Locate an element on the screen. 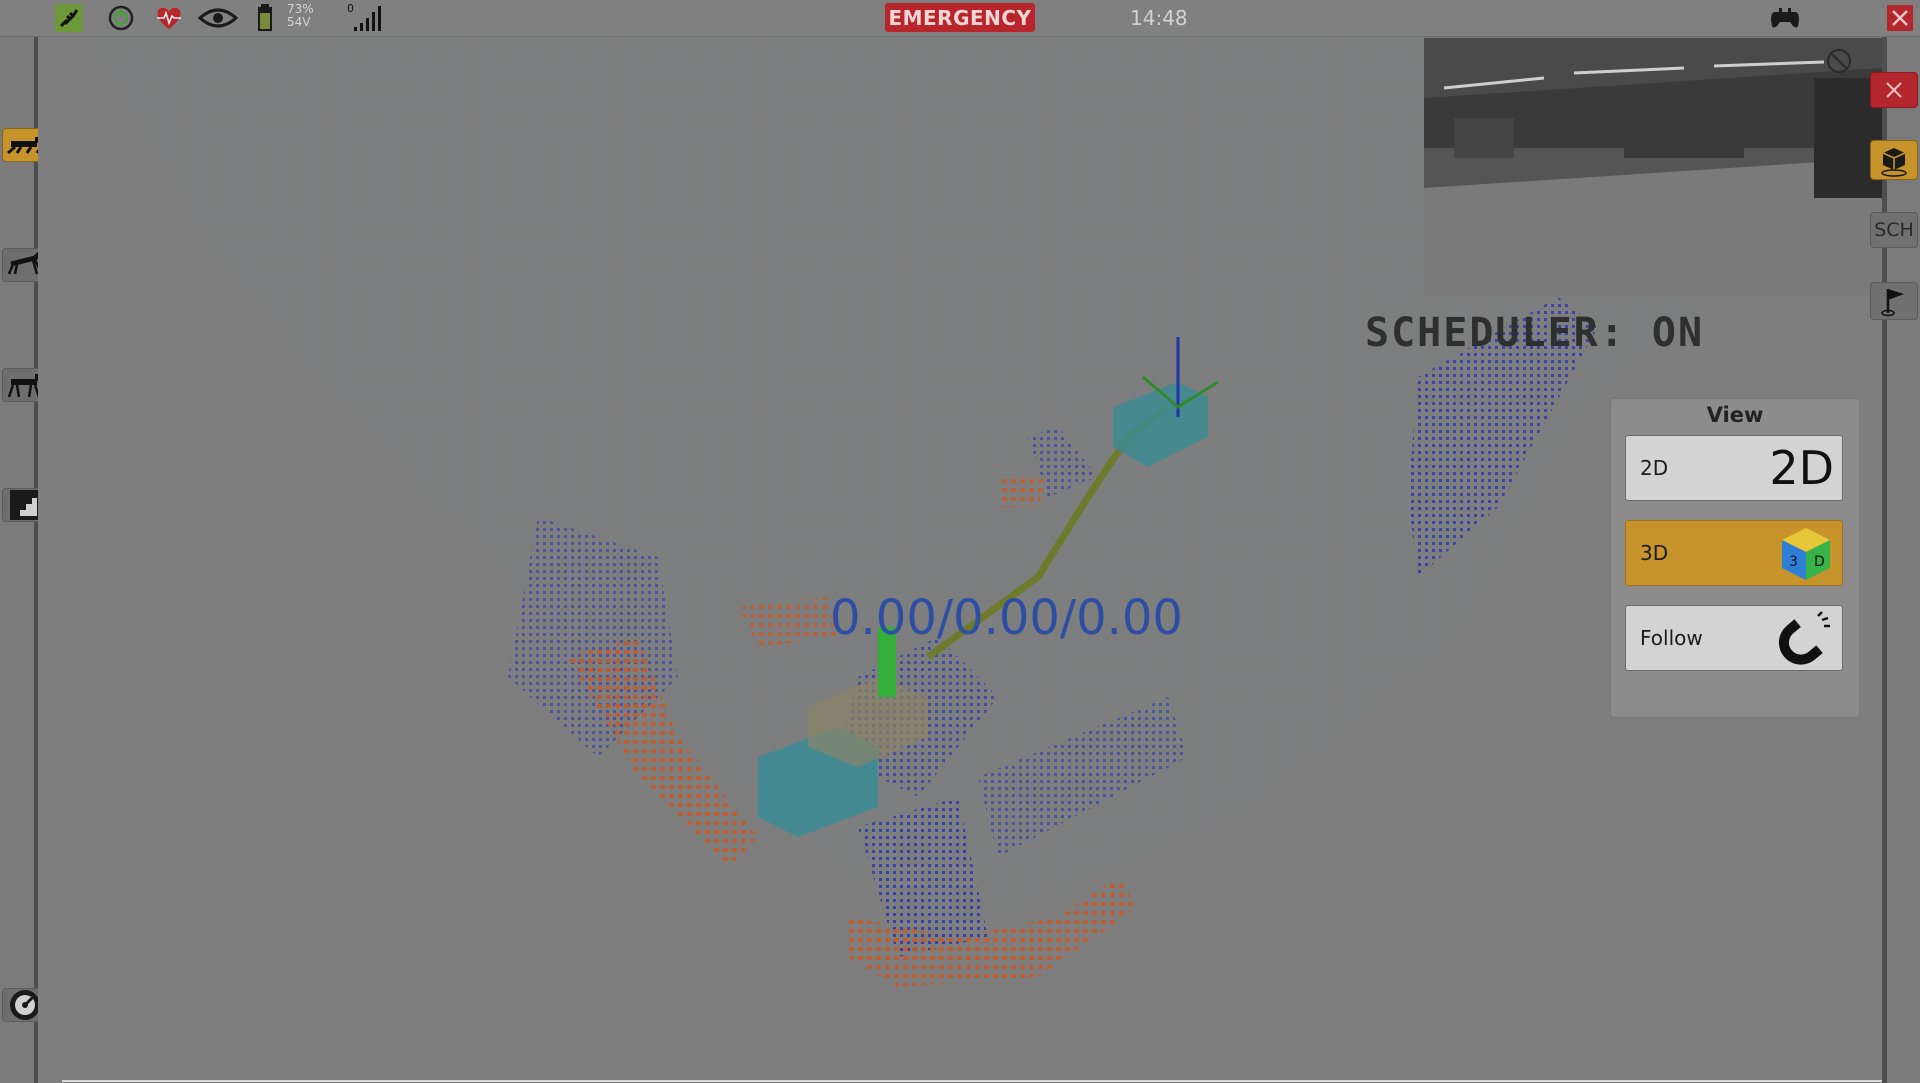  emergency-button: EMERGENCY is located at coordinates (960, 17).